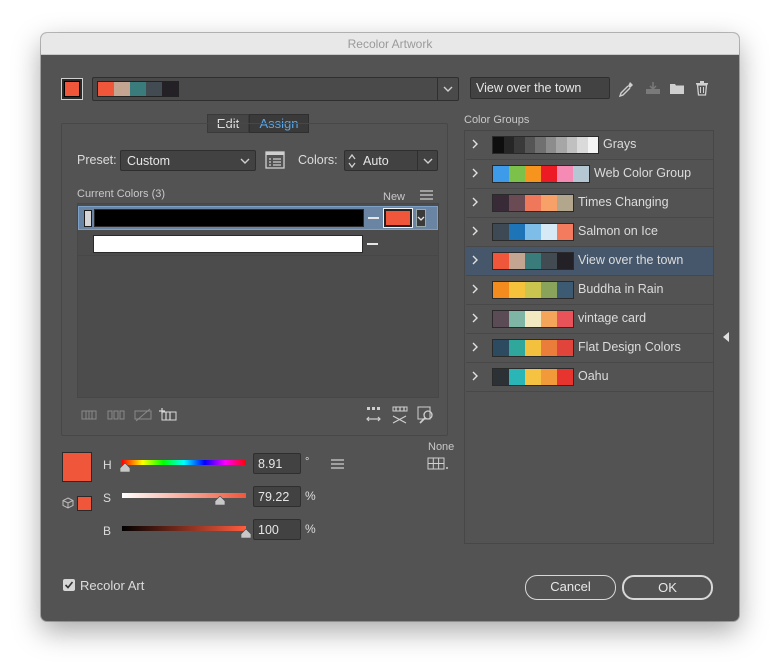  Describe the element at coordinates (352, 161) in the screenshot. I see `stepper-arrows-icon` at that location.